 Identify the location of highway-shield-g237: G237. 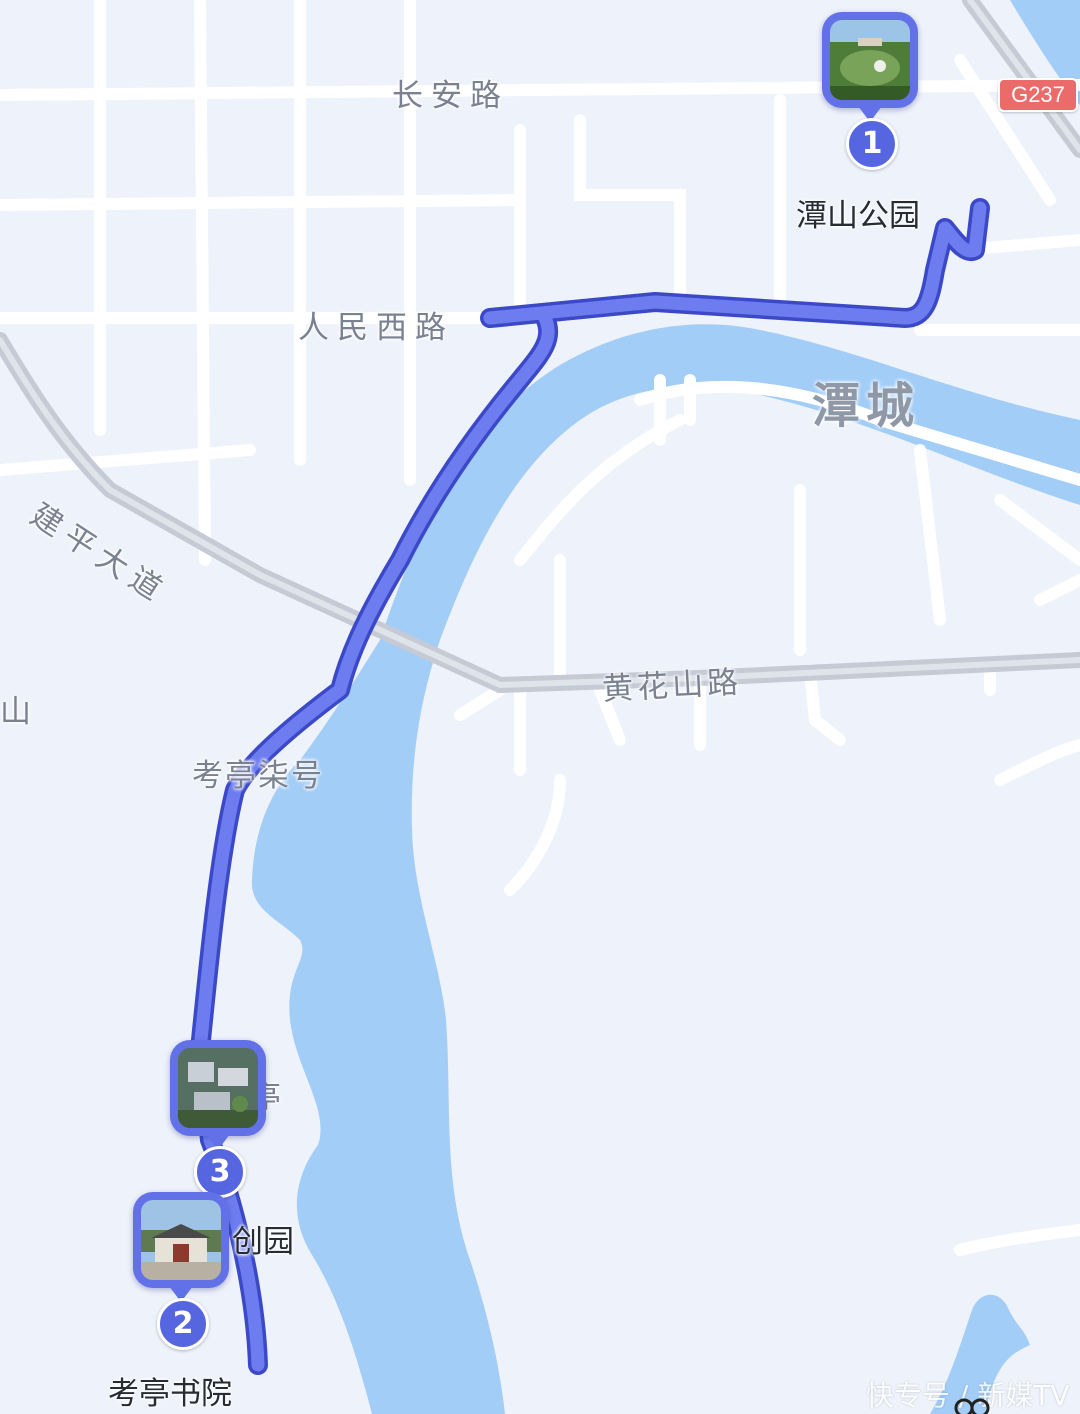
(1038, 95).